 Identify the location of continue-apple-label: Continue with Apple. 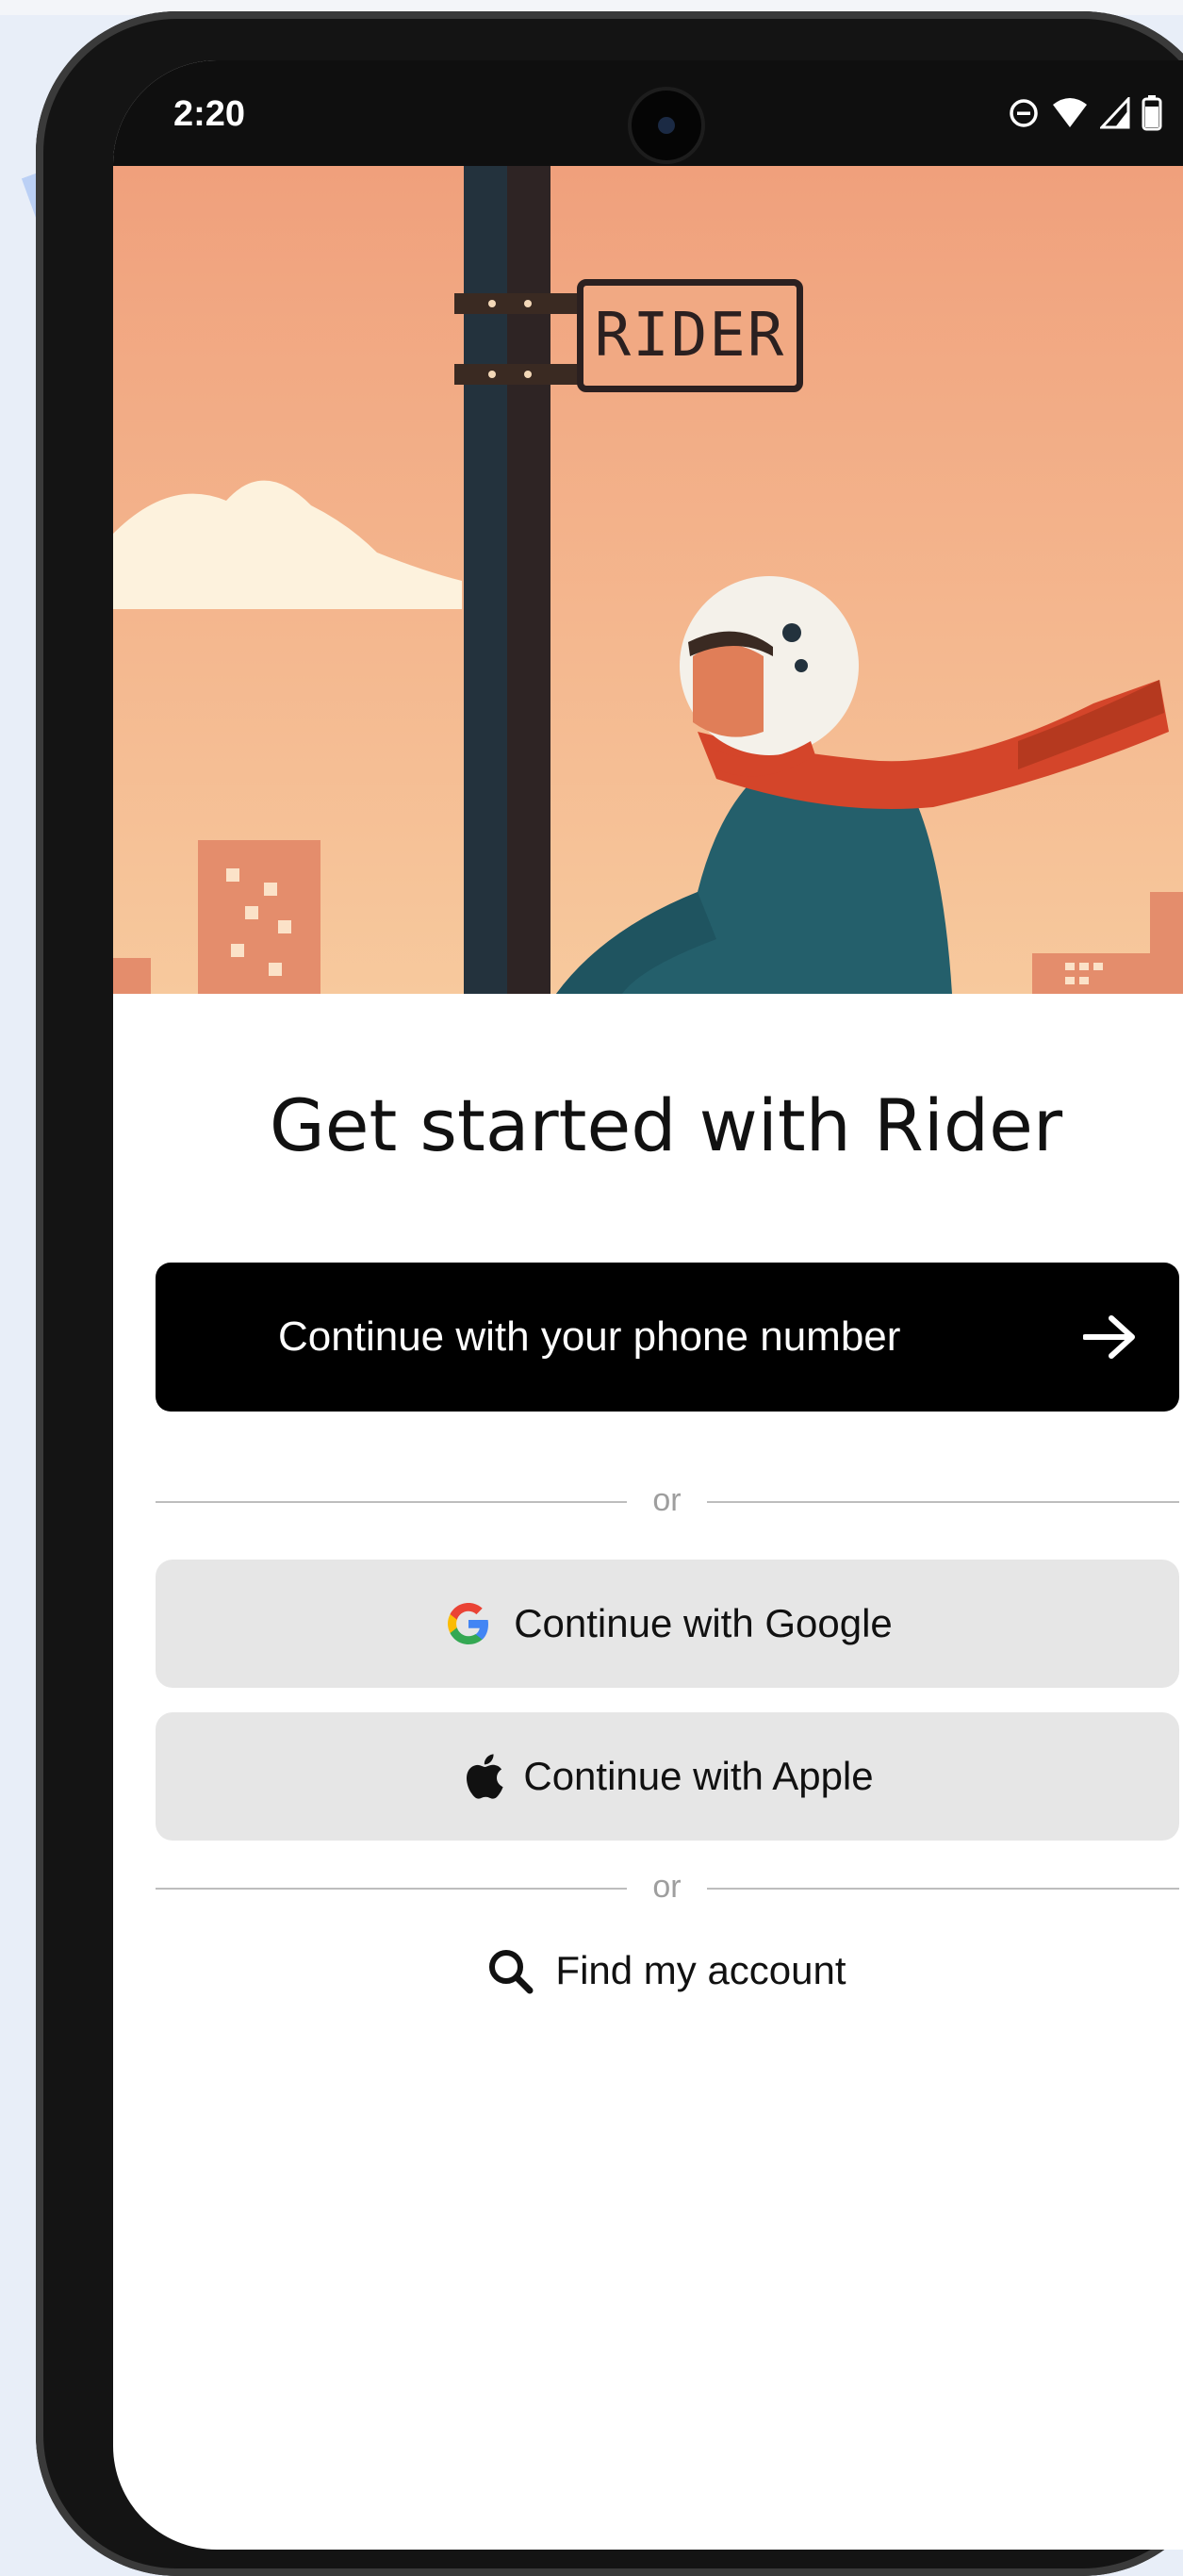
(699, 1776).